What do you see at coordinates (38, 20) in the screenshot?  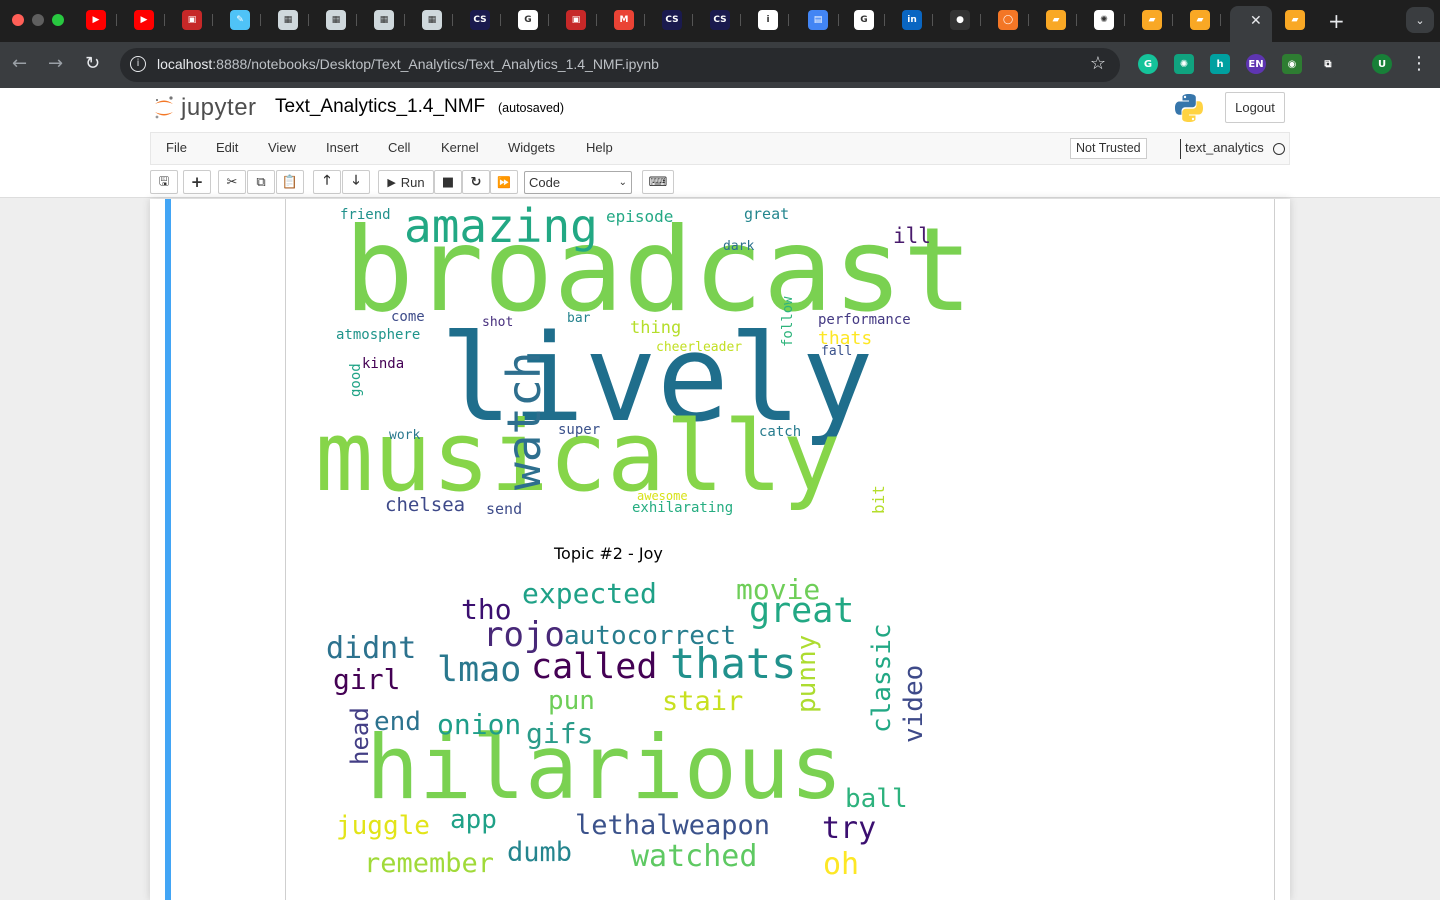 I see `minimize-window-button` at bounding box center [38, 20].